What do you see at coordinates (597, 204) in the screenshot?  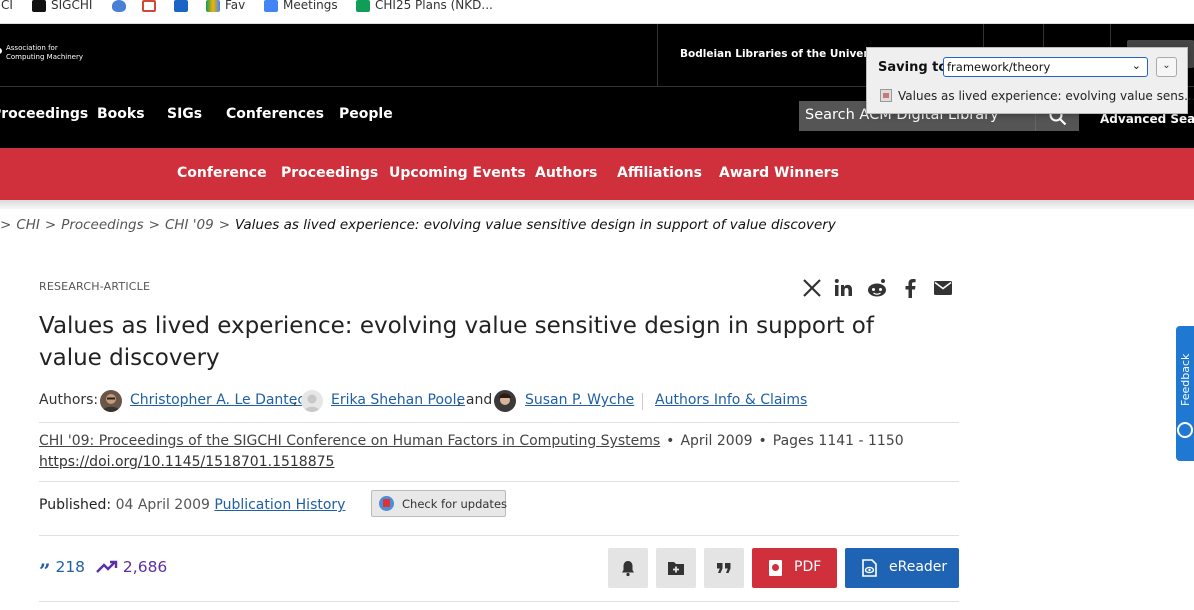 I see `subnav-shadow` at bounding box center [597, 204].